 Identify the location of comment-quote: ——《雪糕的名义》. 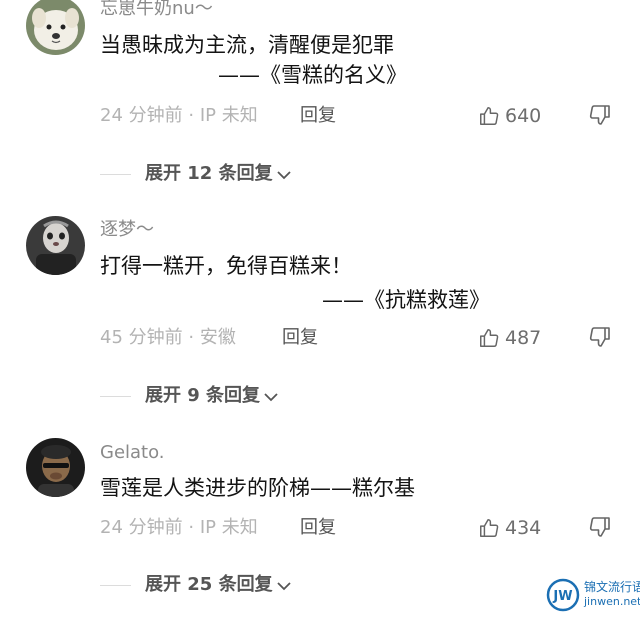
(312, 75).